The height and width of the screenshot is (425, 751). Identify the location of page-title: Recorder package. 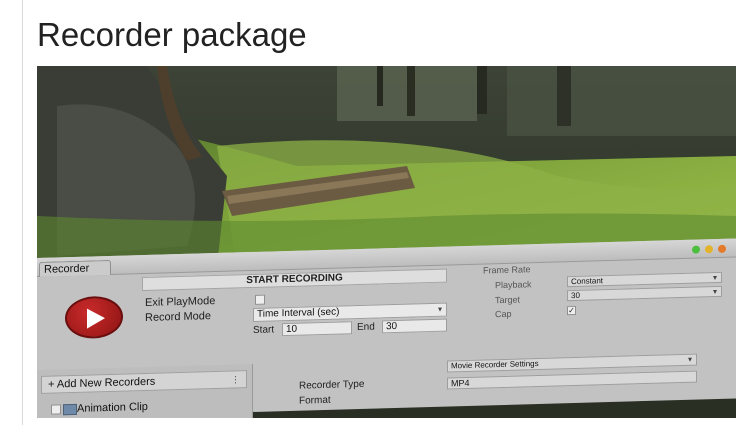
(172, 34).